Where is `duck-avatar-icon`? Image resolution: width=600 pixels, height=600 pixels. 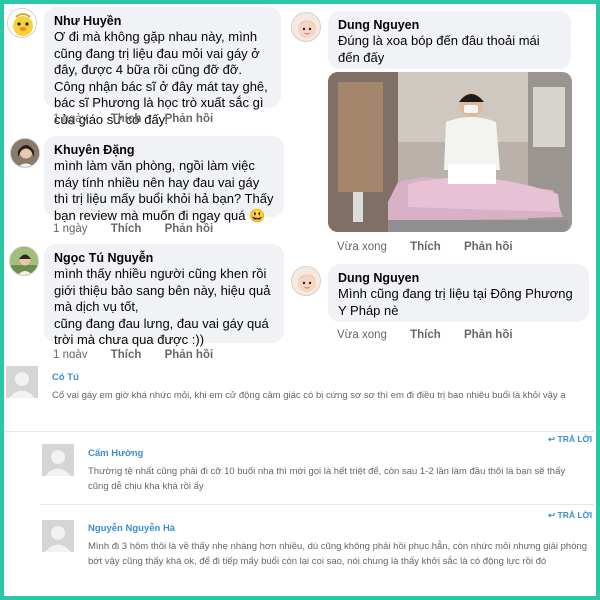
duck-avatar-icon is located at coordinates (22, 23).